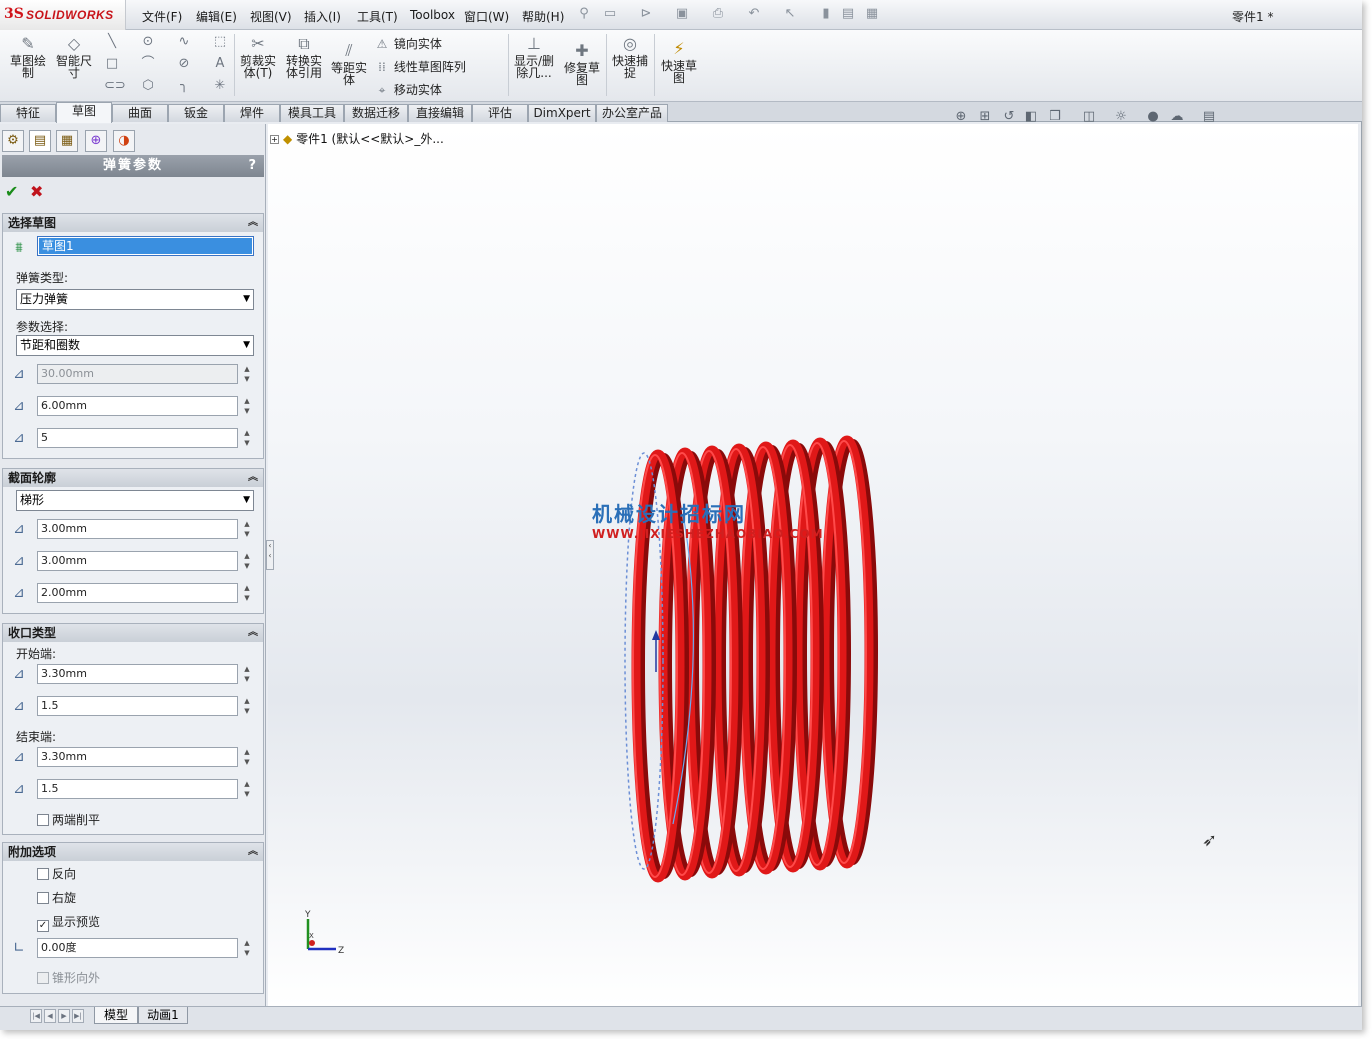 This screenshot has height=1039, width=1372. I want to click on previous-view-icon: ↺, so click(1009, 117).